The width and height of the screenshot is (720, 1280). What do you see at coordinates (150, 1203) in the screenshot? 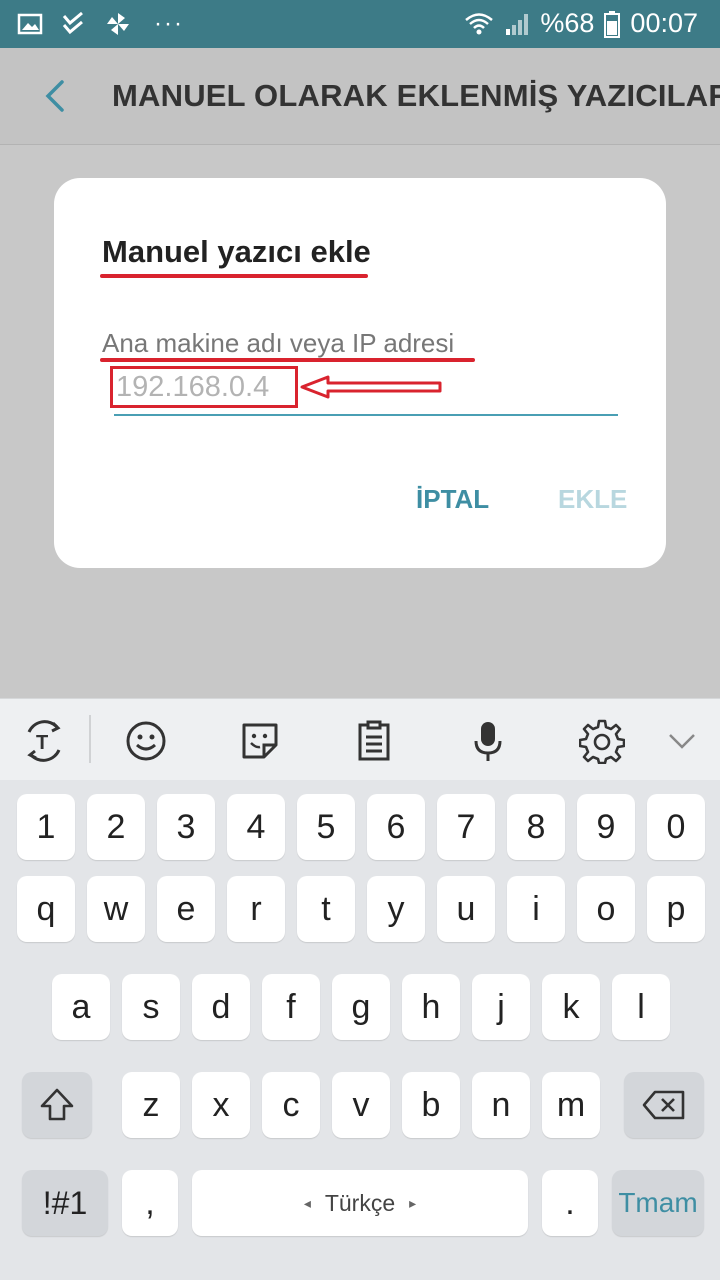
I see `comma-key: ,` at bounding box center [150, 1203].